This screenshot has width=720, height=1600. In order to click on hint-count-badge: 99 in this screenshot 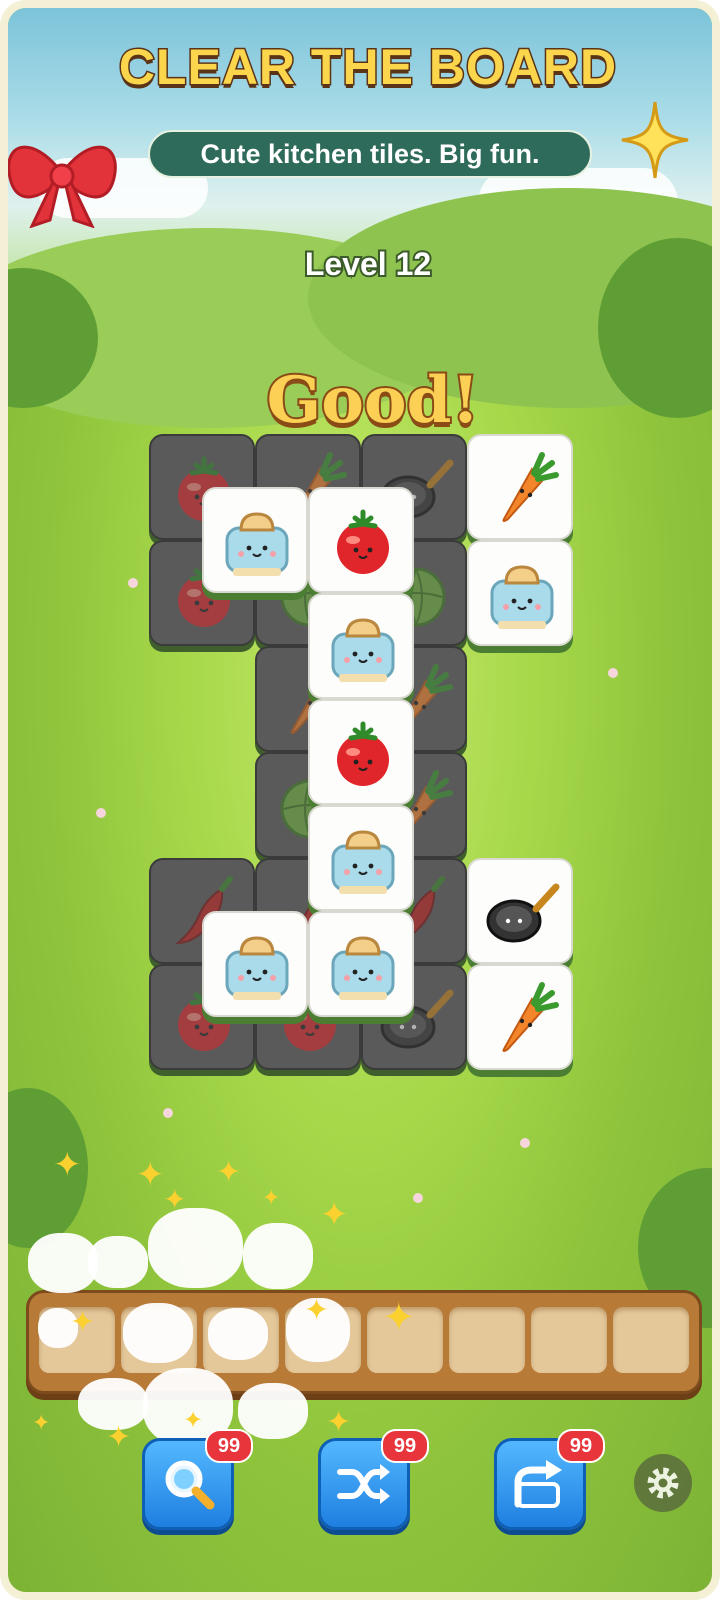, I will do `click(229, 1446)`.